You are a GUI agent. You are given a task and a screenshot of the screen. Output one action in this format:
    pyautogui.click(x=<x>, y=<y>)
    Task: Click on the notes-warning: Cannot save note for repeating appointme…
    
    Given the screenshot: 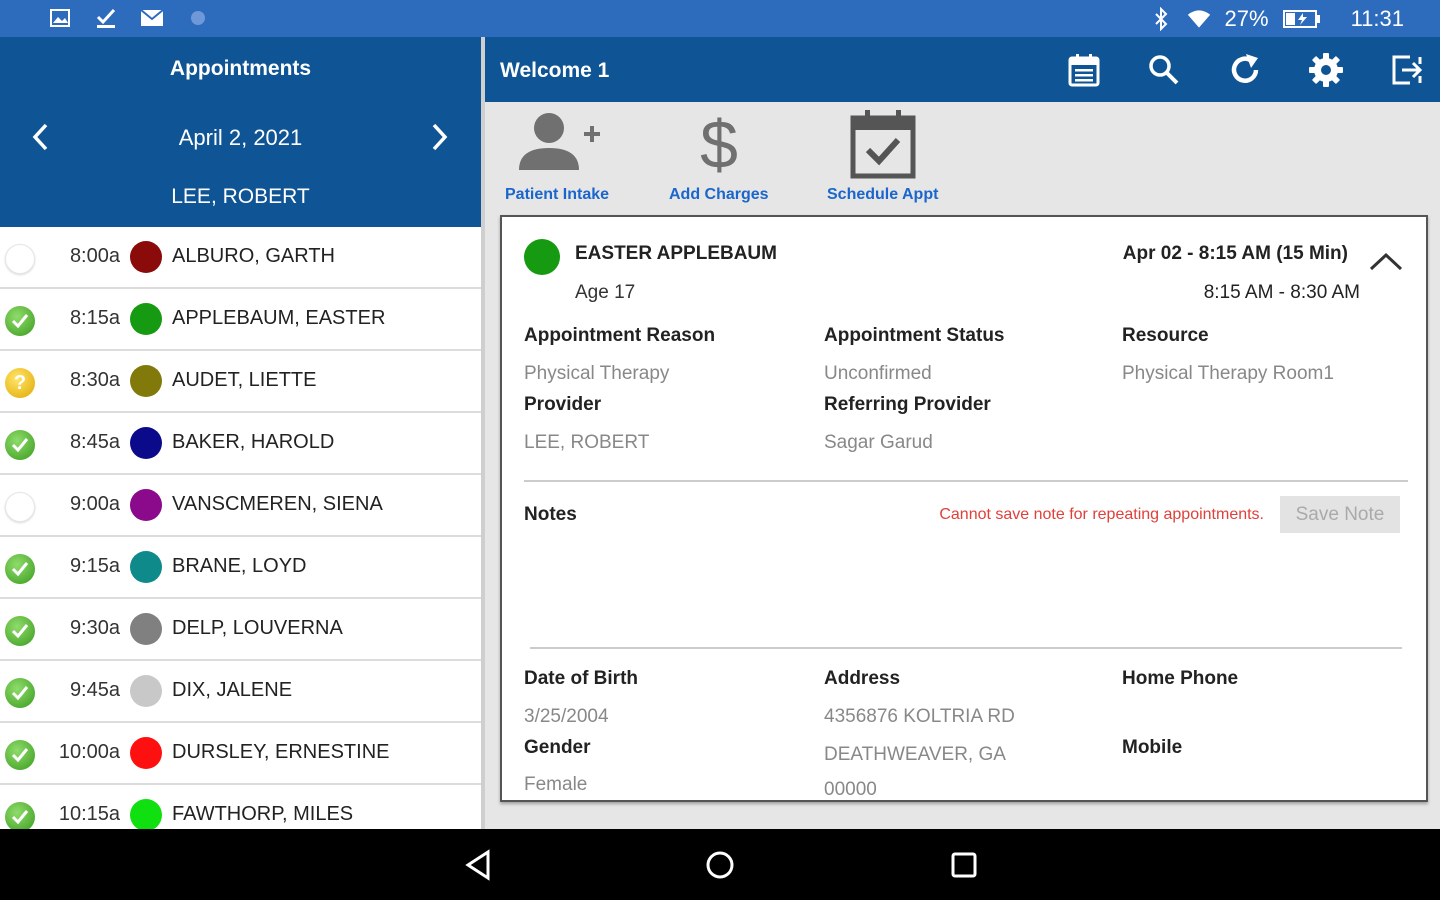 What is the action you would take?
    pyautogui.click(x=1101, y=514)
    